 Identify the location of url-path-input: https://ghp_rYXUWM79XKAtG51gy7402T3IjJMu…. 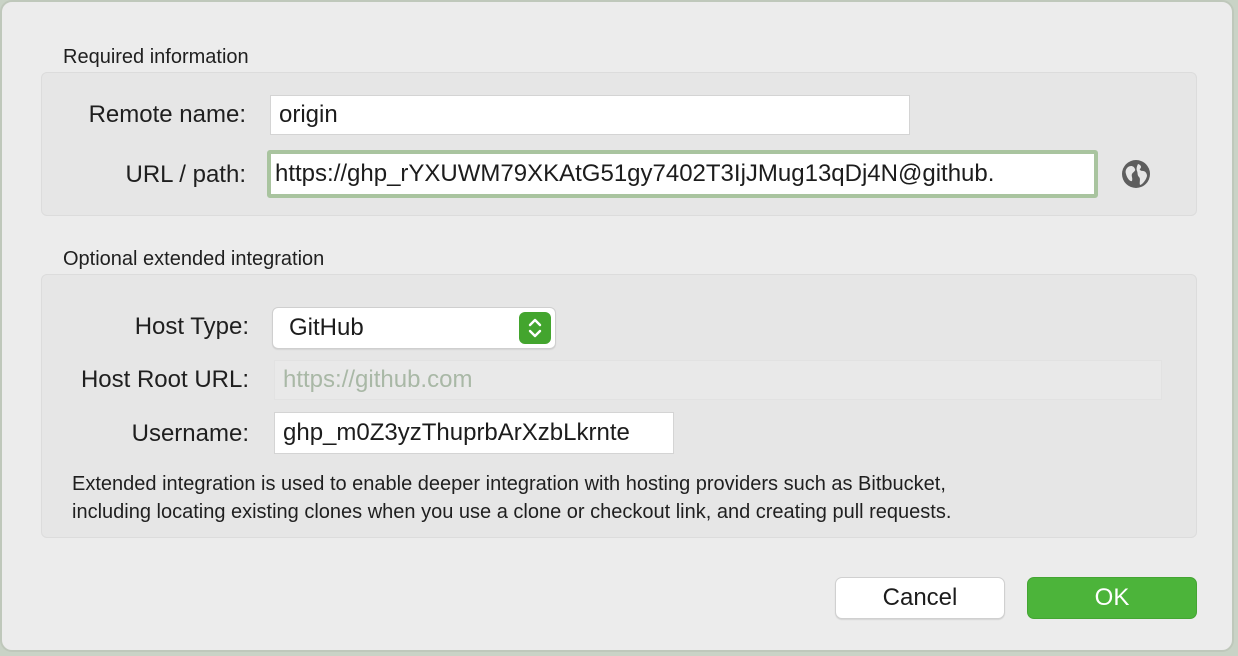
(682, 174).